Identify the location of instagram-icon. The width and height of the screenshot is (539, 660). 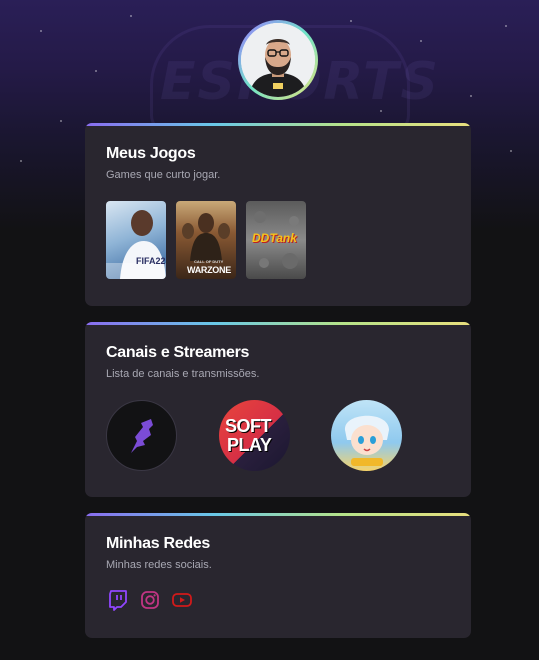
(150, 600).